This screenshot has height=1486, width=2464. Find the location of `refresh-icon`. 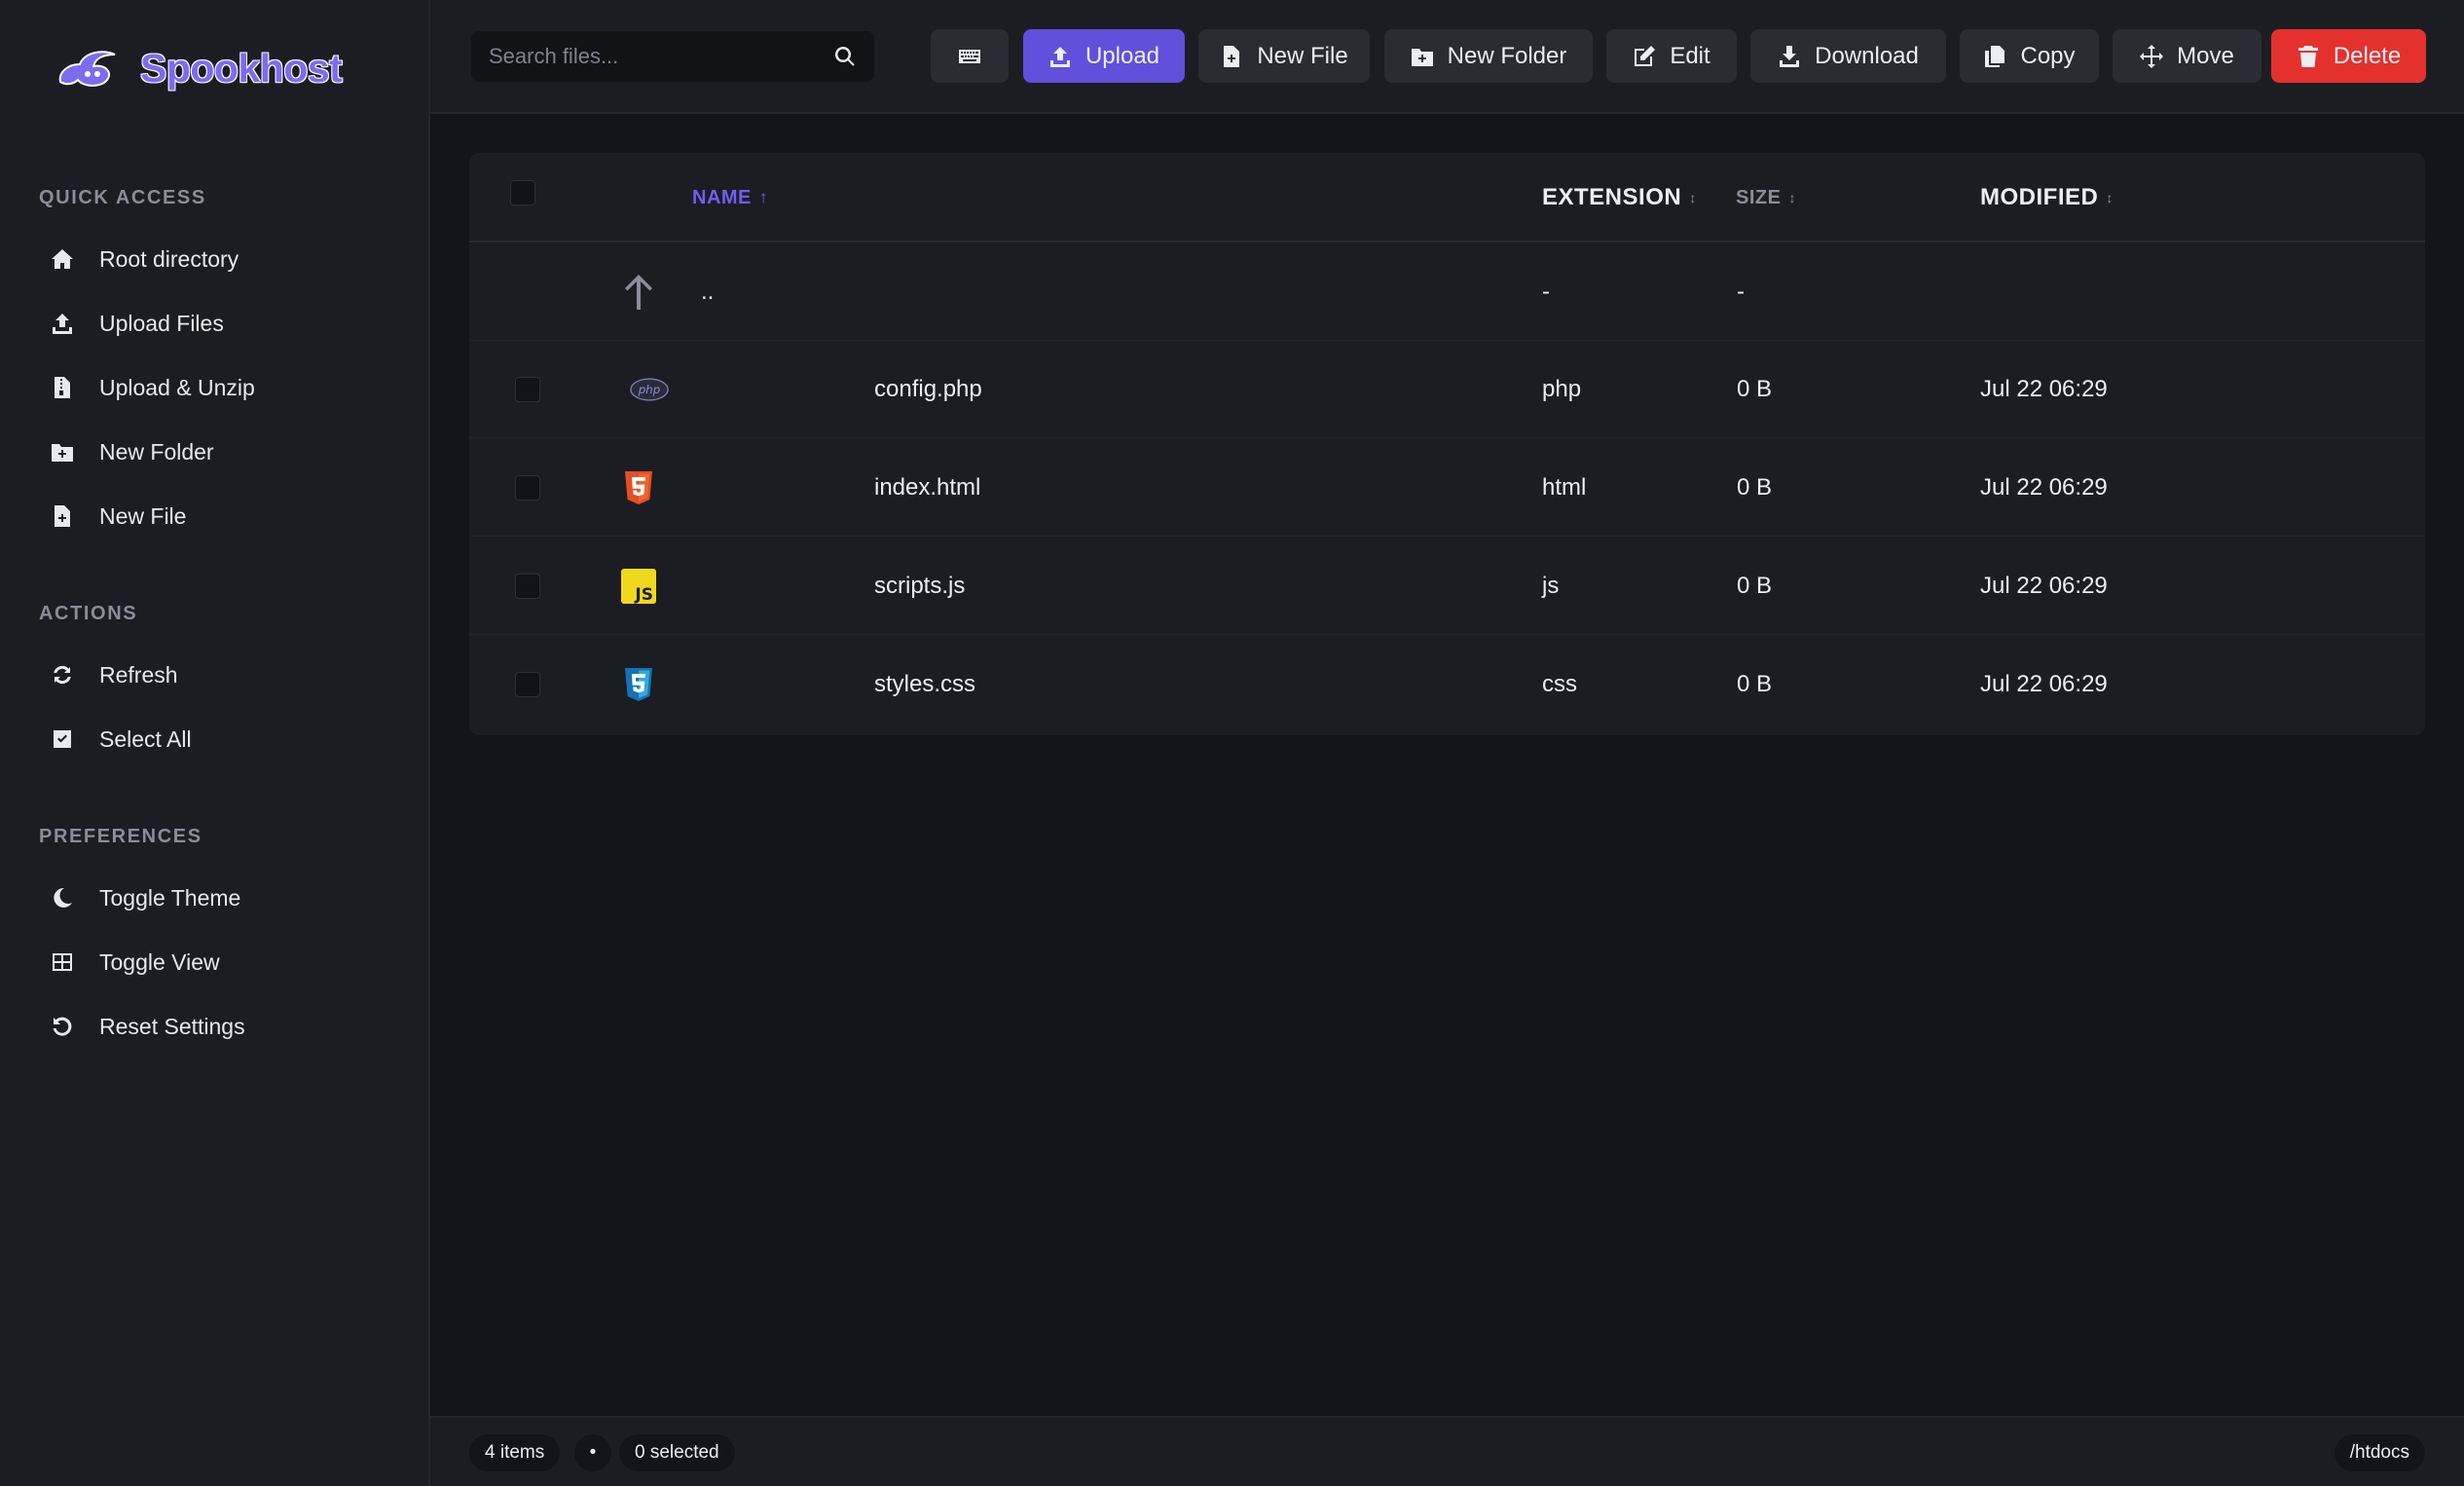

refresh-icon is located at coordinates (63, 674).